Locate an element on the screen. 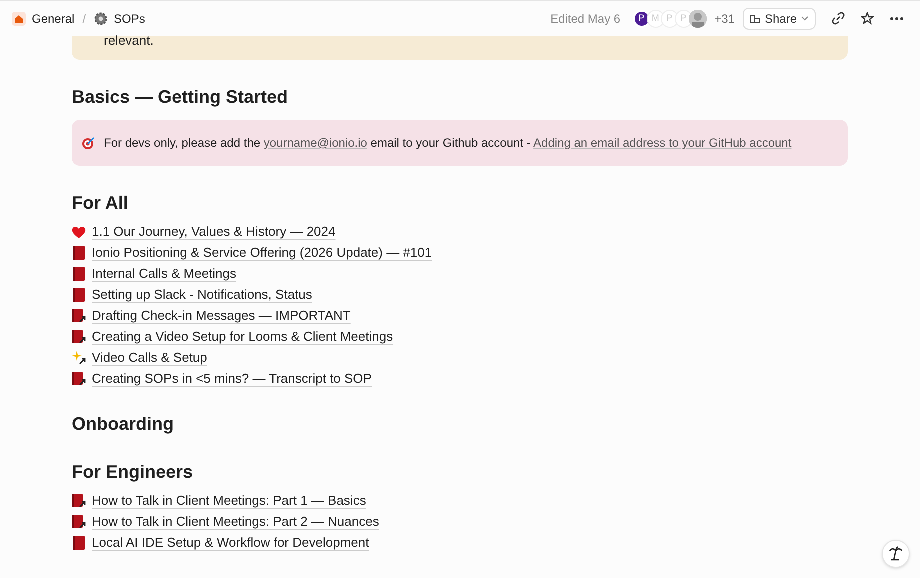 Image resolution: width=920 pixels, height=578 pixels. section-heading: Basics — Getting Started is located at coordinates (181, 97).